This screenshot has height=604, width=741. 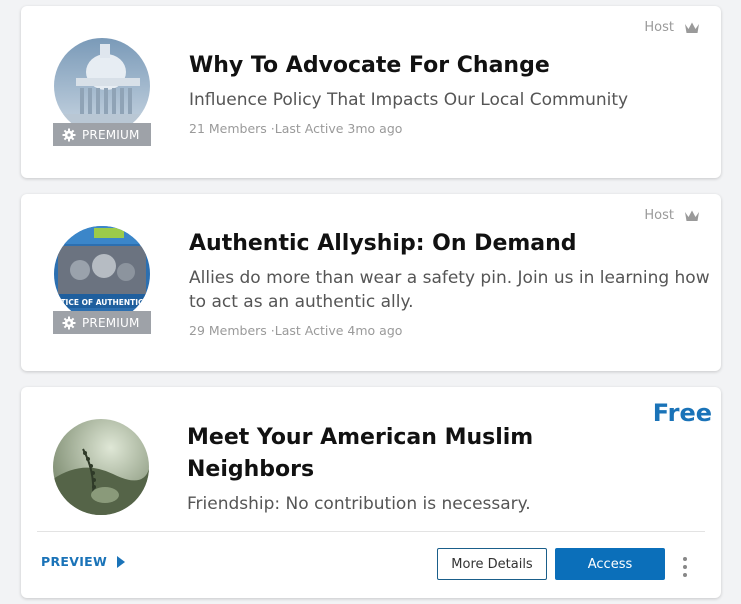 What do you see at coordinates (338, 128) in the screenshot?
I see `last-active: Last Active 3mo ago` at bounding box center [338, 128].